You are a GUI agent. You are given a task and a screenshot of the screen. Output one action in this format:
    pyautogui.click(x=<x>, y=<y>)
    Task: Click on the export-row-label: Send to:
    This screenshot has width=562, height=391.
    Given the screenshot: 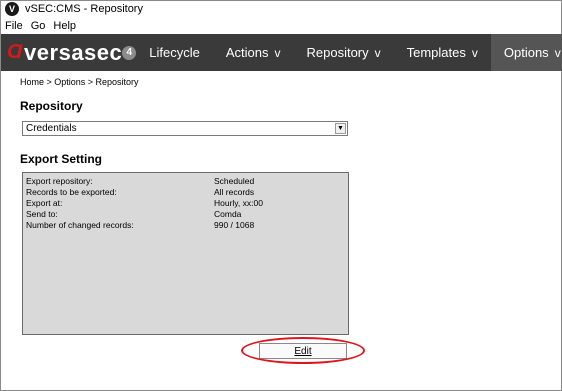 What is the action you would take?
    pyautogui.click(x=42, y=214)
    